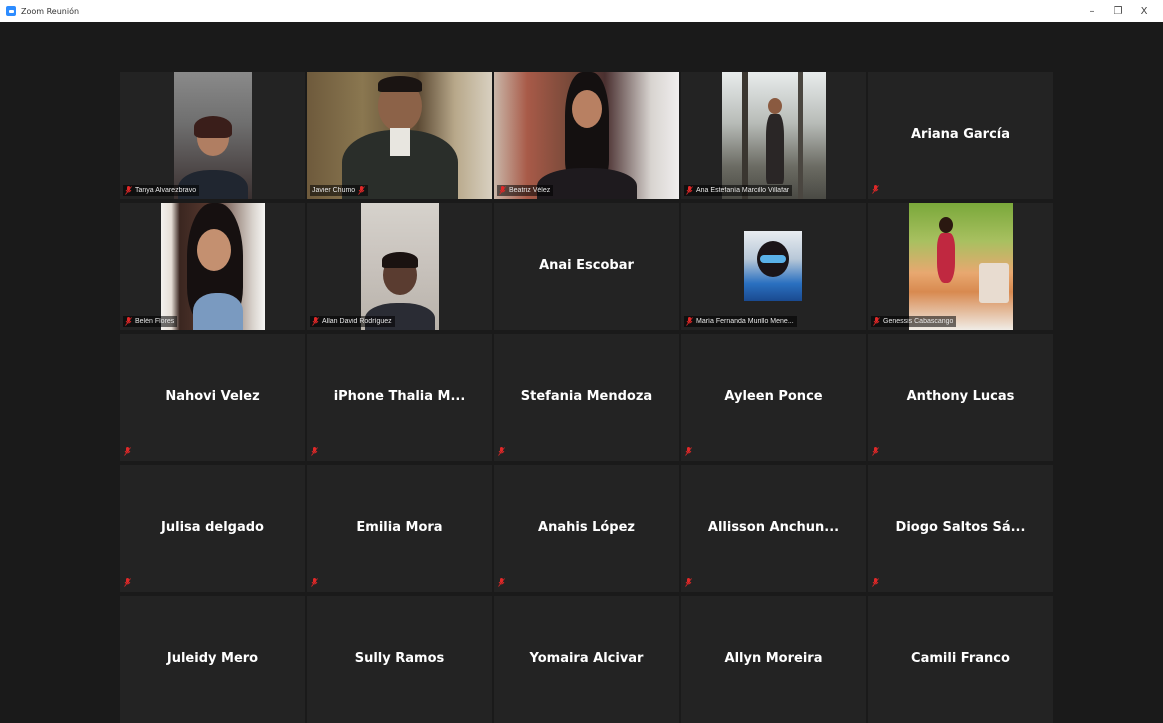 This screenshot has height=723, width=1163. Describe the element at coordinates (166, 190) in the screenshot. I see `participant-name: Tanya Alvarezbravo` at that location.